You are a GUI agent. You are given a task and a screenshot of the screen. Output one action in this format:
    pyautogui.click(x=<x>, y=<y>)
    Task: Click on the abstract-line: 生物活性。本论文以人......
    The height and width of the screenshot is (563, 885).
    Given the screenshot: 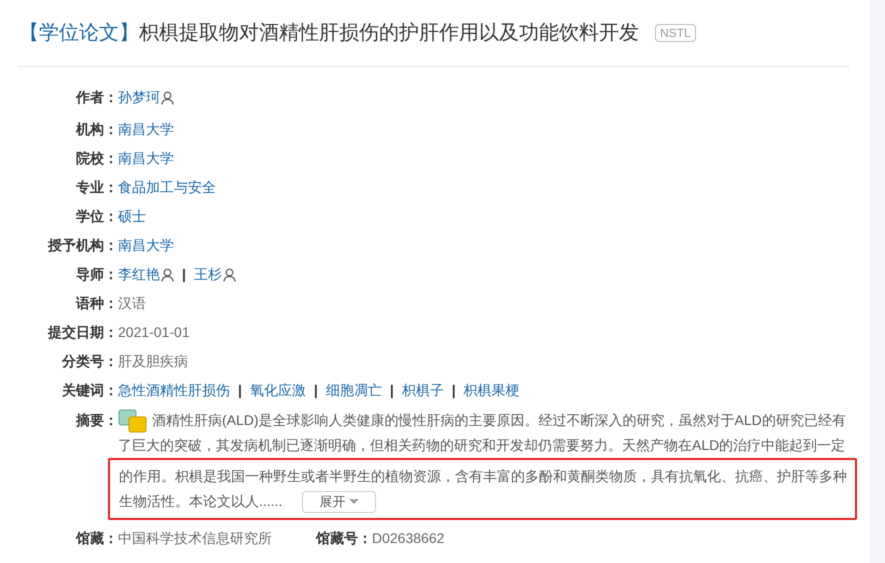 What is the action you would take?
    pyautogui.click(x=200, y=501)
    